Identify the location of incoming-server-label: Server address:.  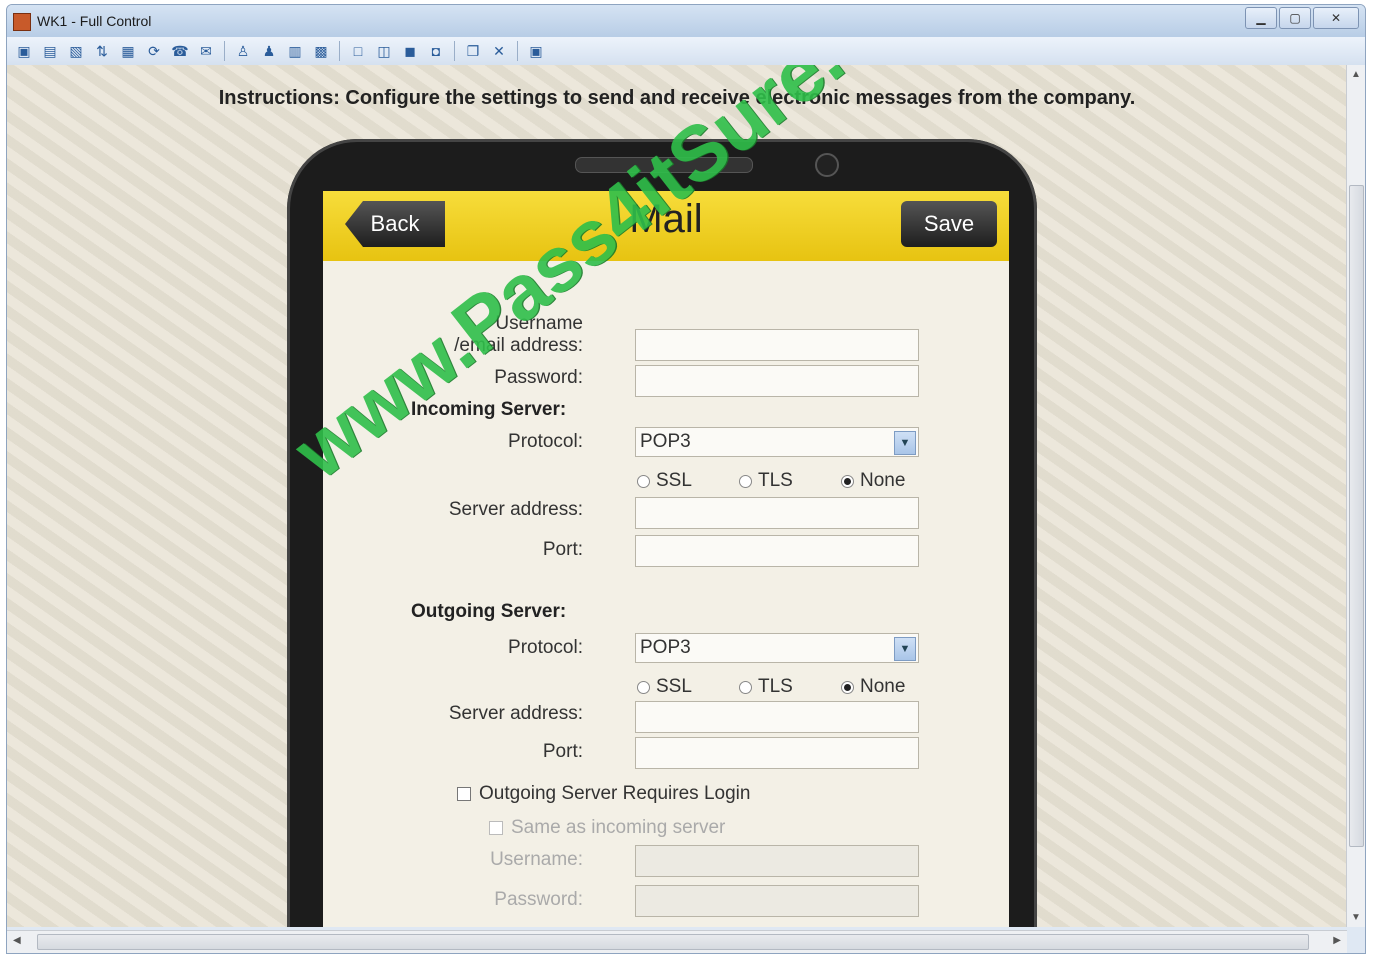
(515, 509).